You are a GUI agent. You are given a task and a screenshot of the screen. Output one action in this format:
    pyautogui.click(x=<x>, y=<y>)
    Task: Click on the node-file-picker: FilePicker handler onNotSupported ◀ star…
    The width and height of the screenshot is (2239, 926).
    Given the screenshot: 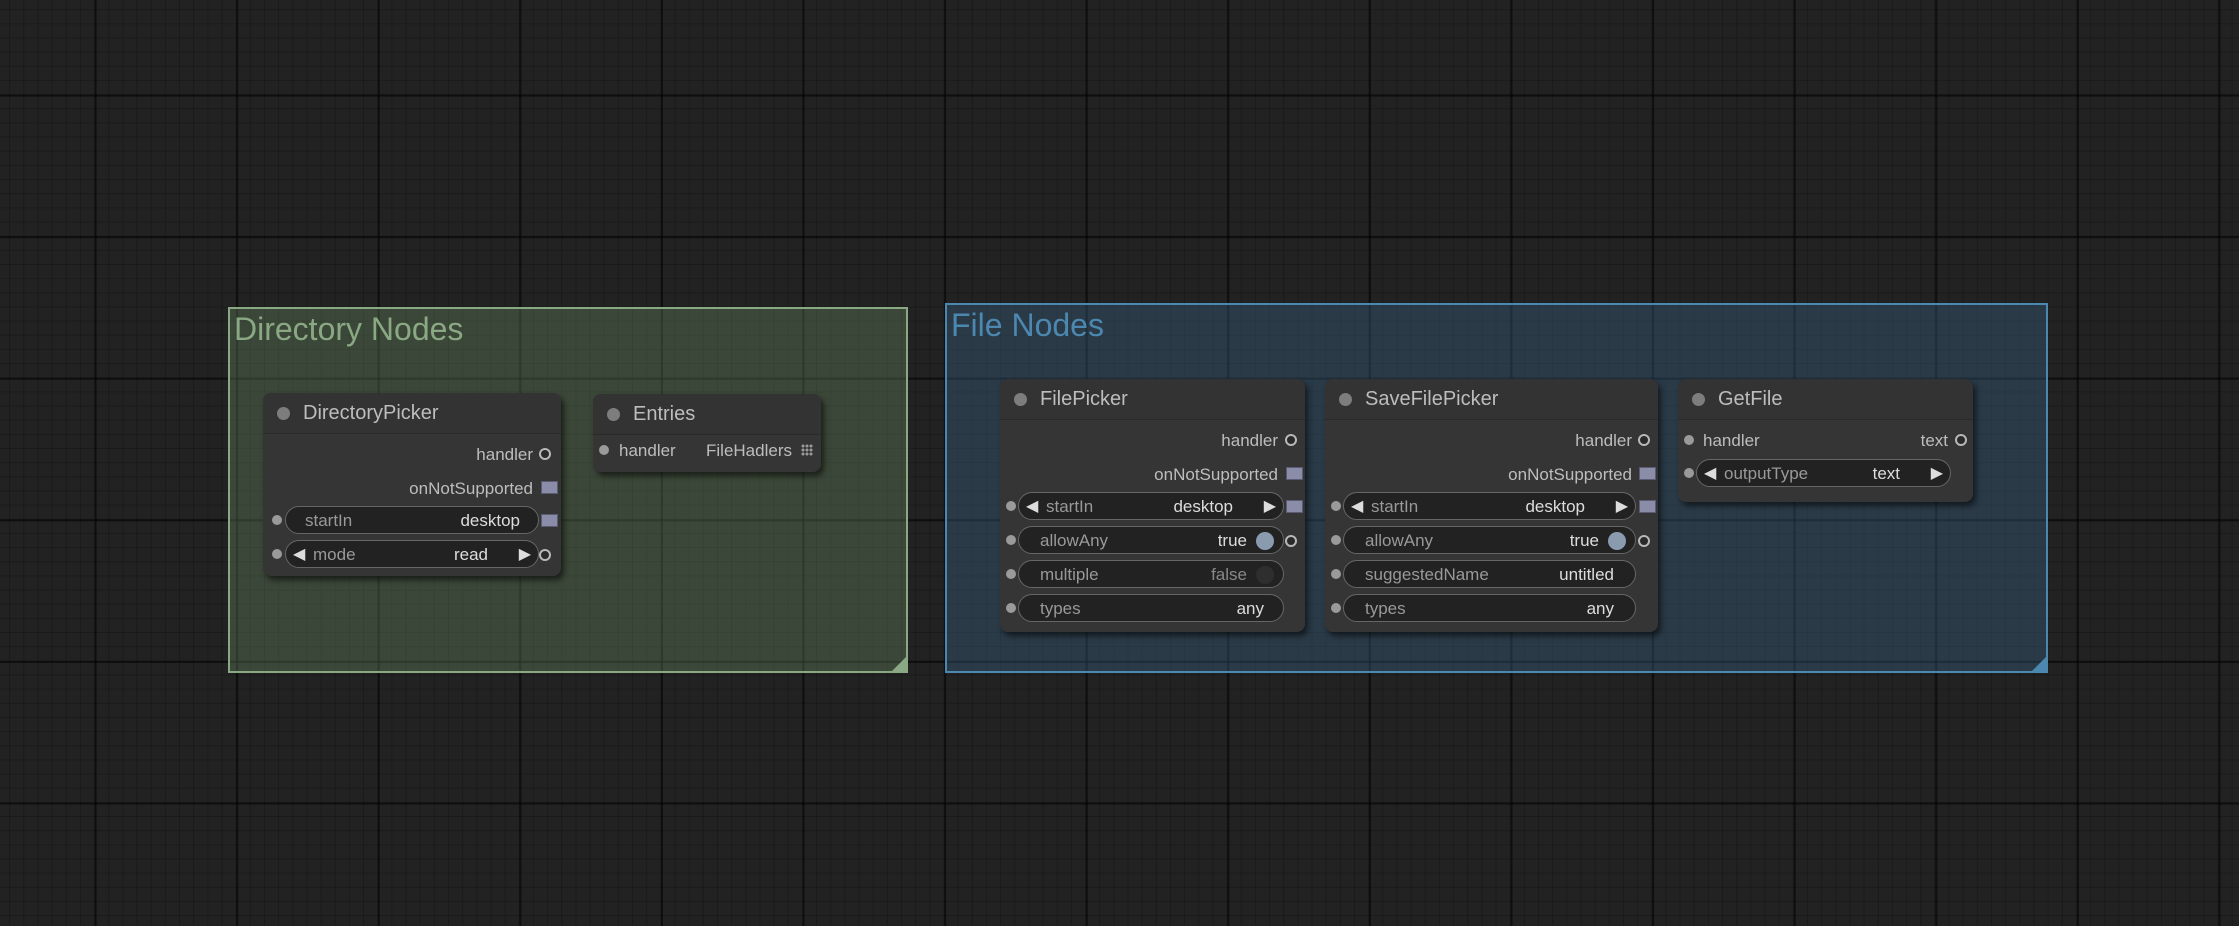 What is the action you would take?
    pyautogui.click(x=1152, y=505)
    